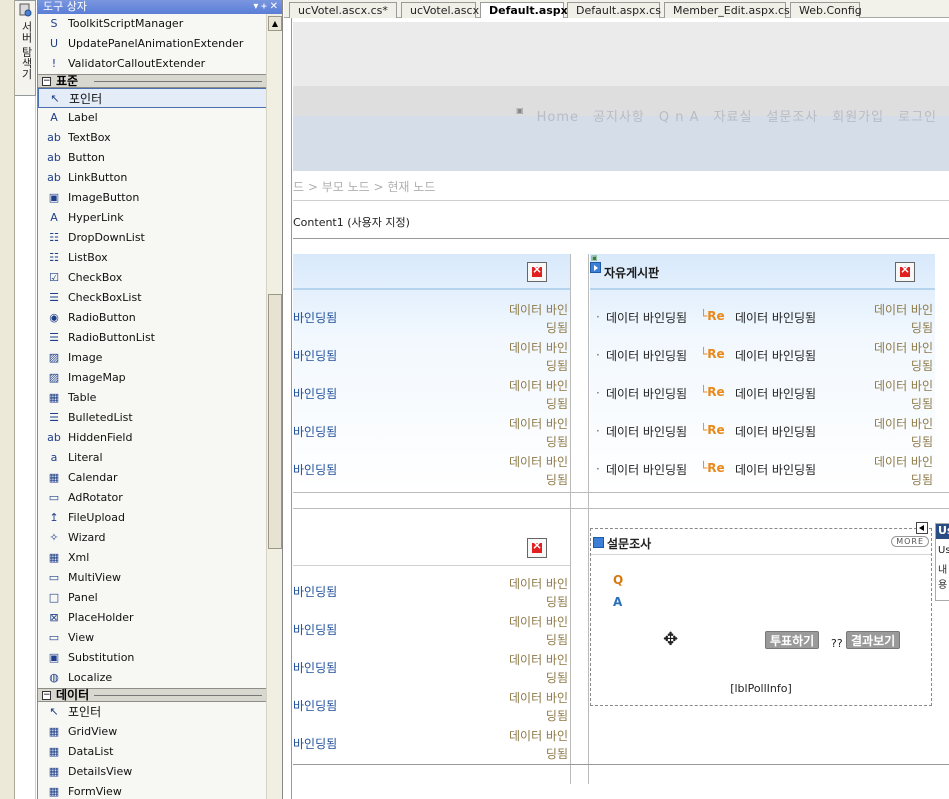 The image size is (949, 799). I want to click on toolbox-item-fileupload: ↥ FileUpload, so click(153, 518).